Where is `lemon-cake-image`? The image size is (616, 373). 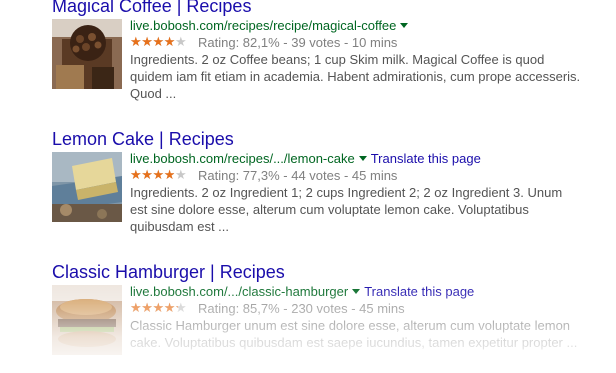 lemon-cake-image is located at coordinates (87, 187).